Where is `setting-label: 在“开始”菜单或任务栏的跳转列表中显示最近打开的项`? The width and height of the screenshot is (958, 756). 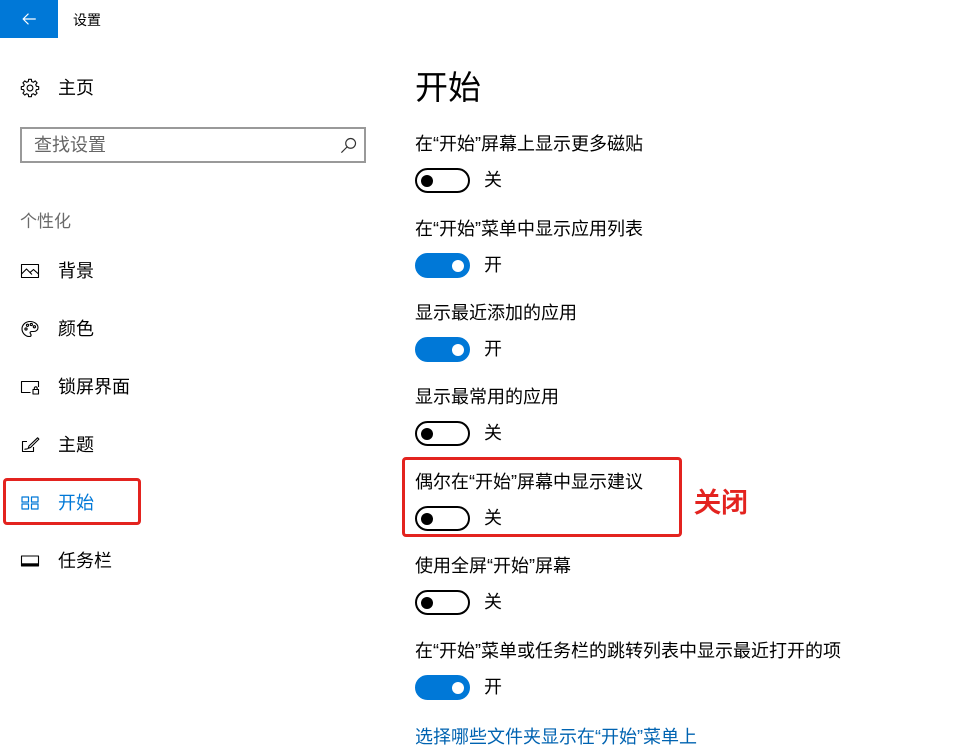
setting-label: 在“开始”菜单或任务栏的跳转列表中显示最近打开的项 is located at coordinates (628, 651).